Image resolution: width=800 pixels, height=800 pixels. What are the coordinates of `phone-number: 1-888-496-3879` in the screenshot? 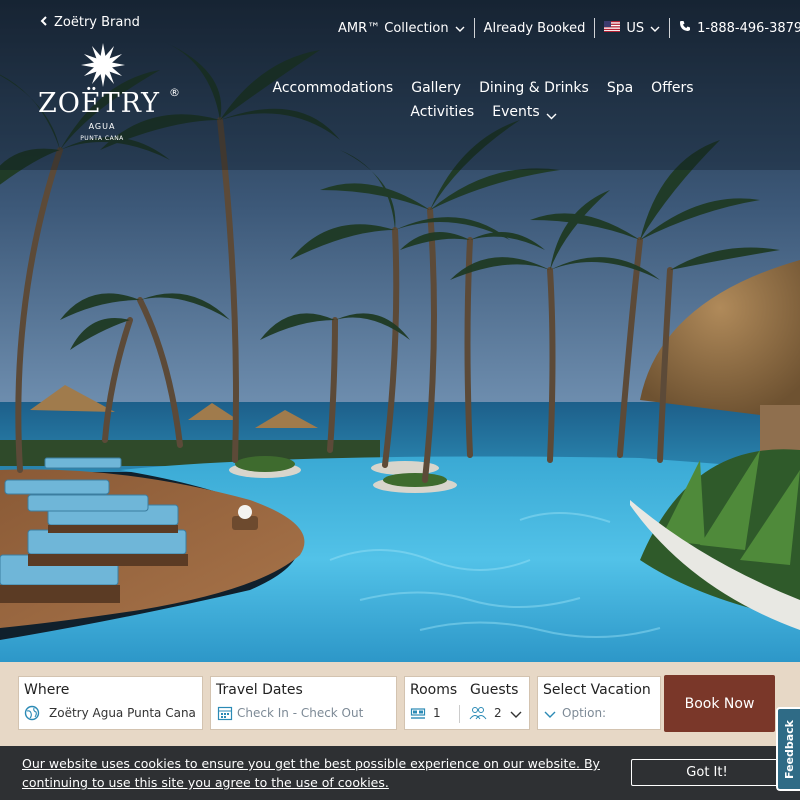 It's located at (748, 28).